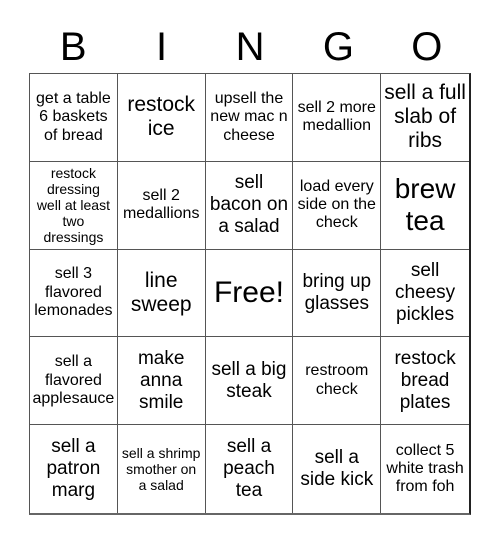  Describe the element at coordinates (161, 293) in the screenshot. I see `bingo-cell: line sweep` at that location.